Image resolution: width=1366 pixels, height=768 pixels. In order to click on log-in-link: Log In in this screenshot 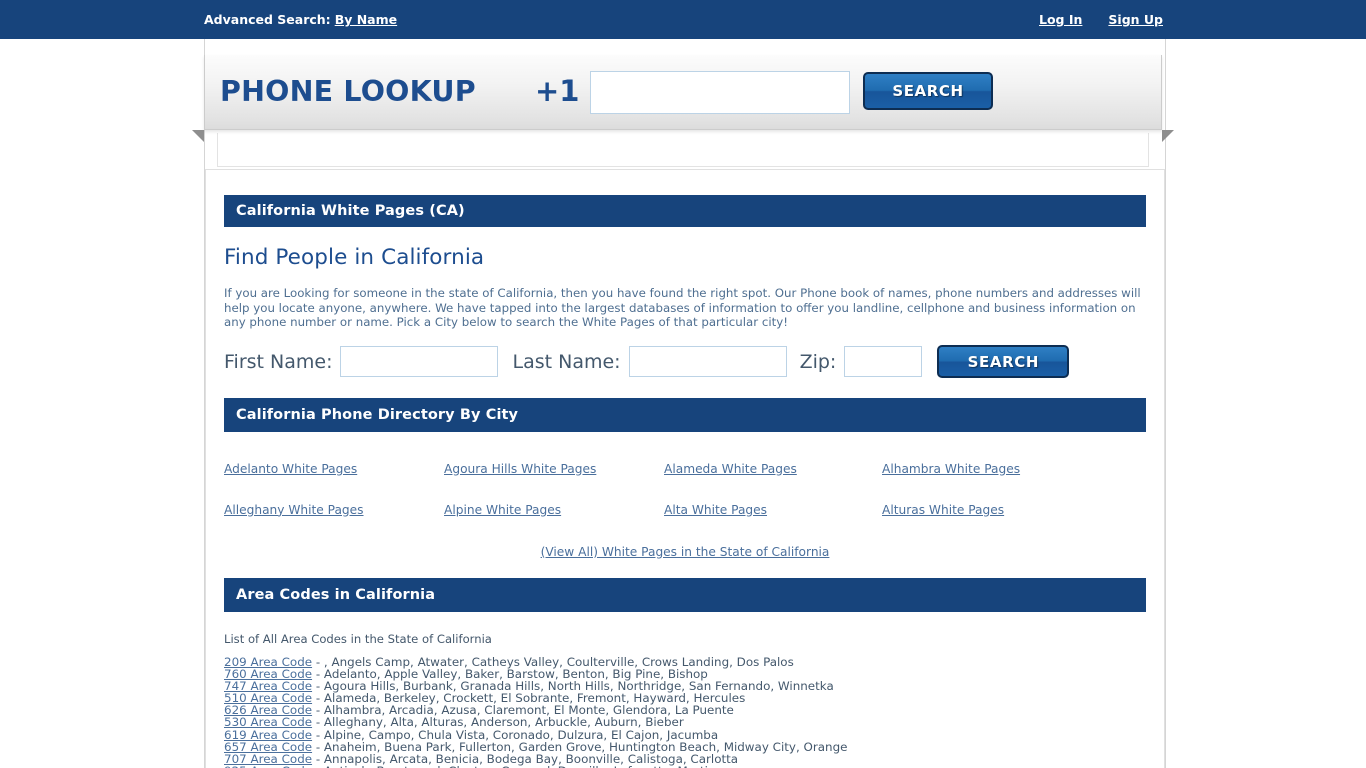, I will do `click(1060, 19)`.